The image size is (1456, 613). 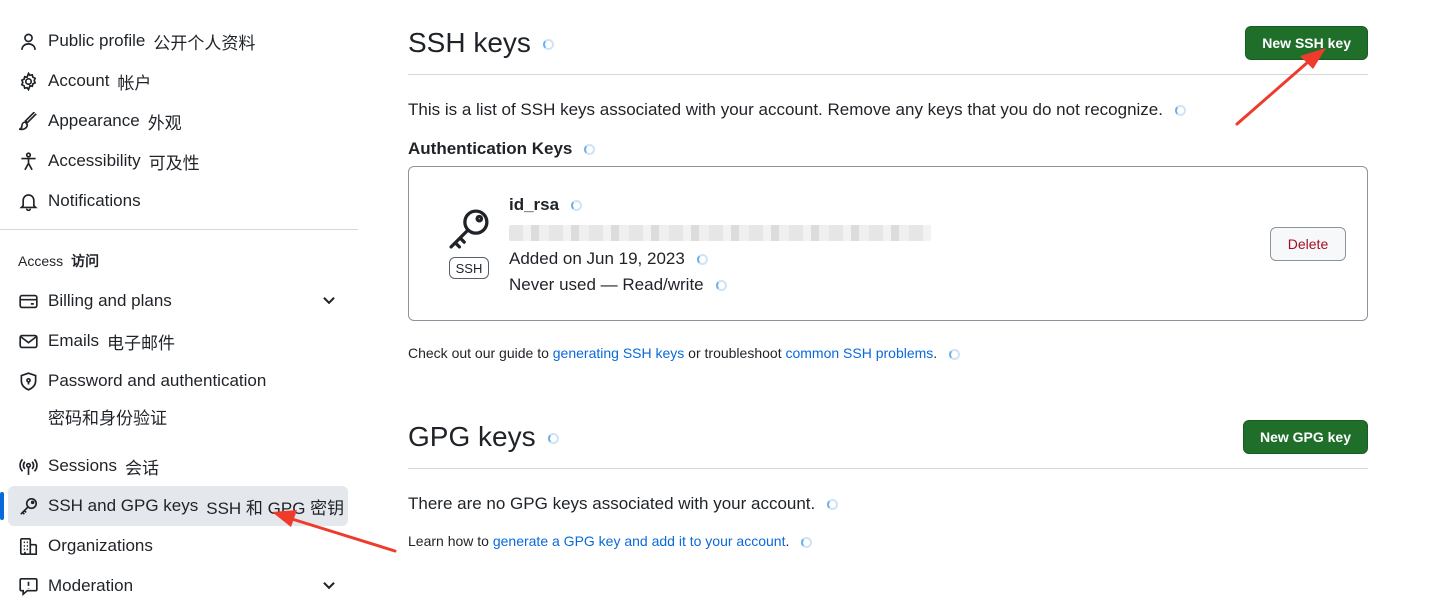 What do you see at coordinates (28, 201) in the screenshot?
I see `bell-icon` at bounding box center [28, 201].